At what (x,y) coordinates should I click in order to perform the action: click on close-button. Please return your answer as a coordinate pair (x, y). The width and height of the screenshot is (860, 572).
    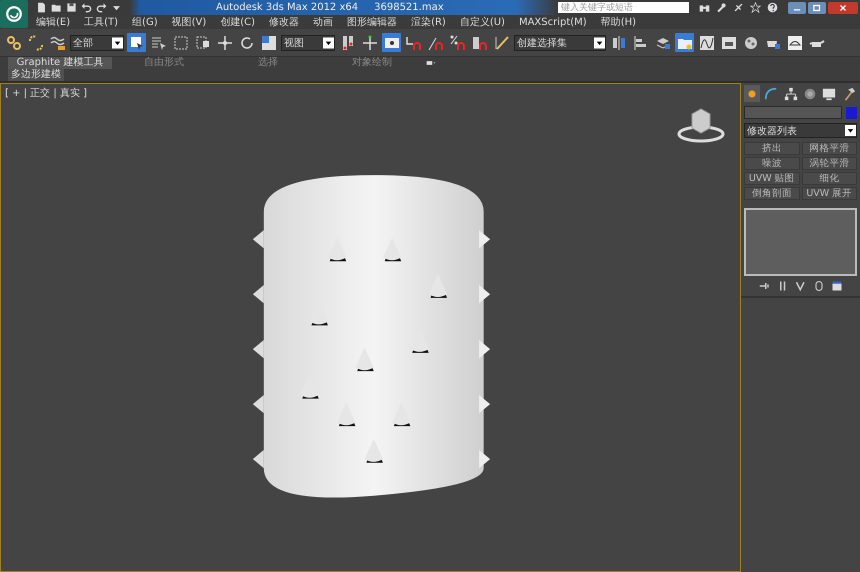
    Looking at the image, I should click on (843, 8).